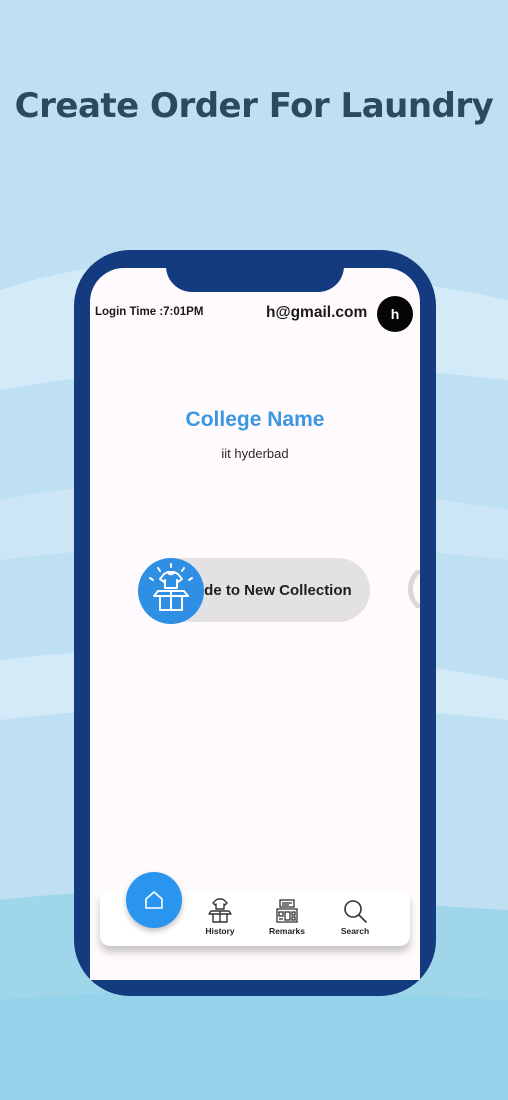 This screenshot has height=1100, width=508. Describe the element at coordinates (276, 590) in the screenshot. I see `slider-label: ide to New Collection` at that location.